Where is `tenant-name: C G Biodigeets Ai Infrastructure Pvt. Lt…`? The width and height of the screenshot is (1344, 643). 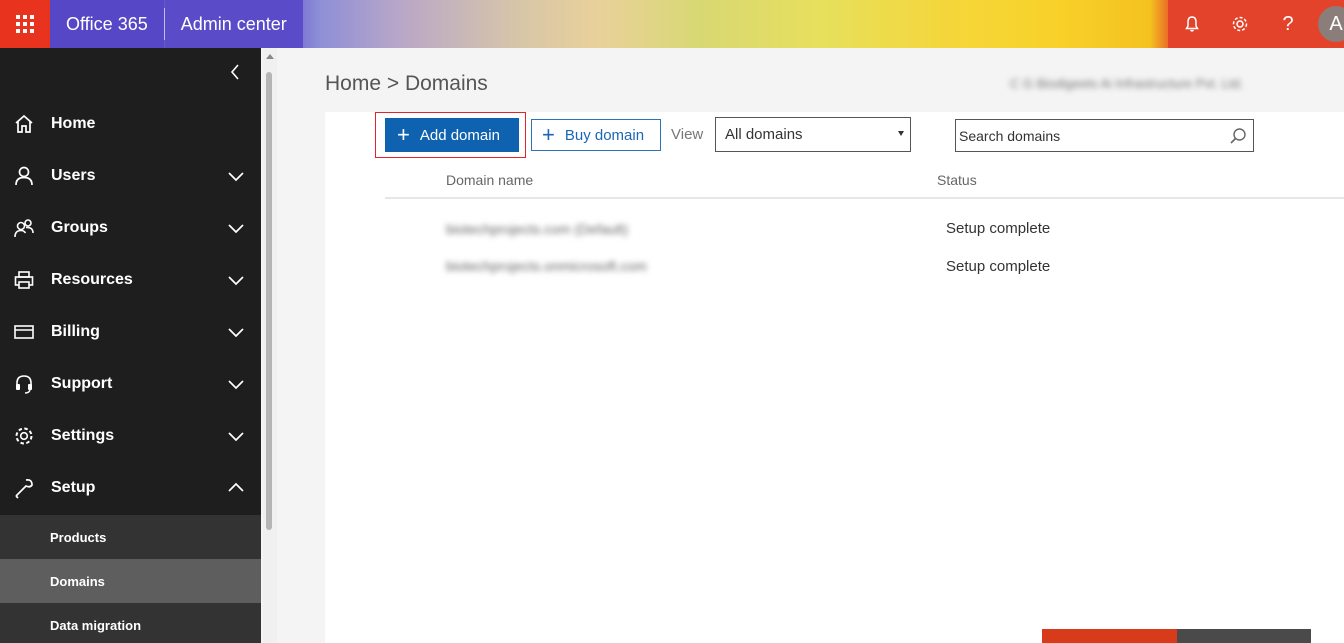 tenant-name: C G Biodigeets Ai Infrastructure Pvt. Lt… is located at coordinates (1127, 83).